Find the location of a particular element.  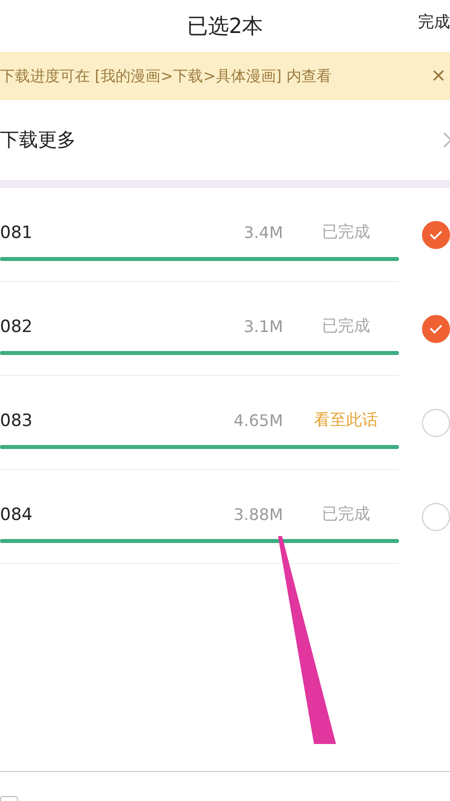

file-size: 3.4M is located at coordinates (262, 232).